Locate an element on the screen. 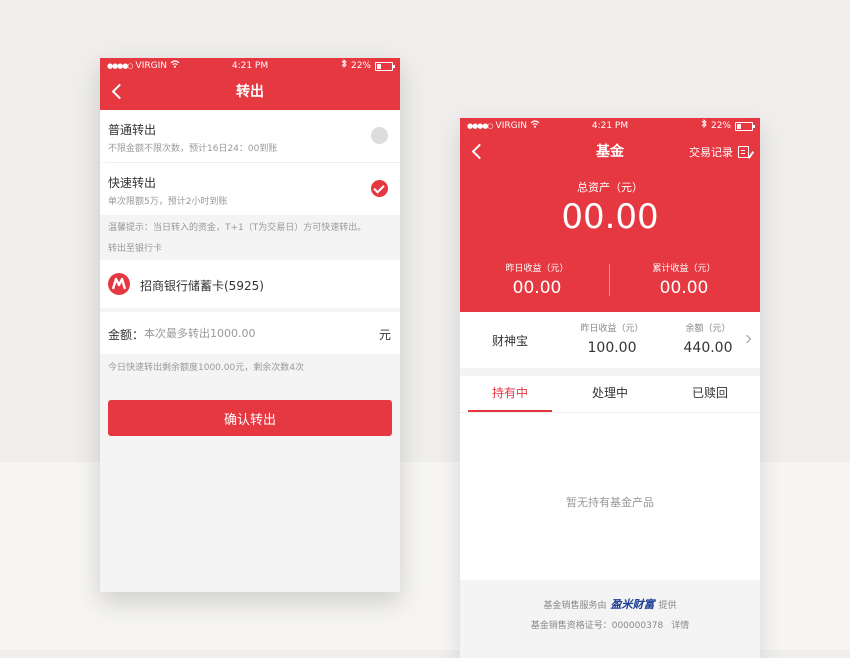 Image resolution: width=850 pixels, height=658 pixels. section-gap is located at coordinates (610, 372).